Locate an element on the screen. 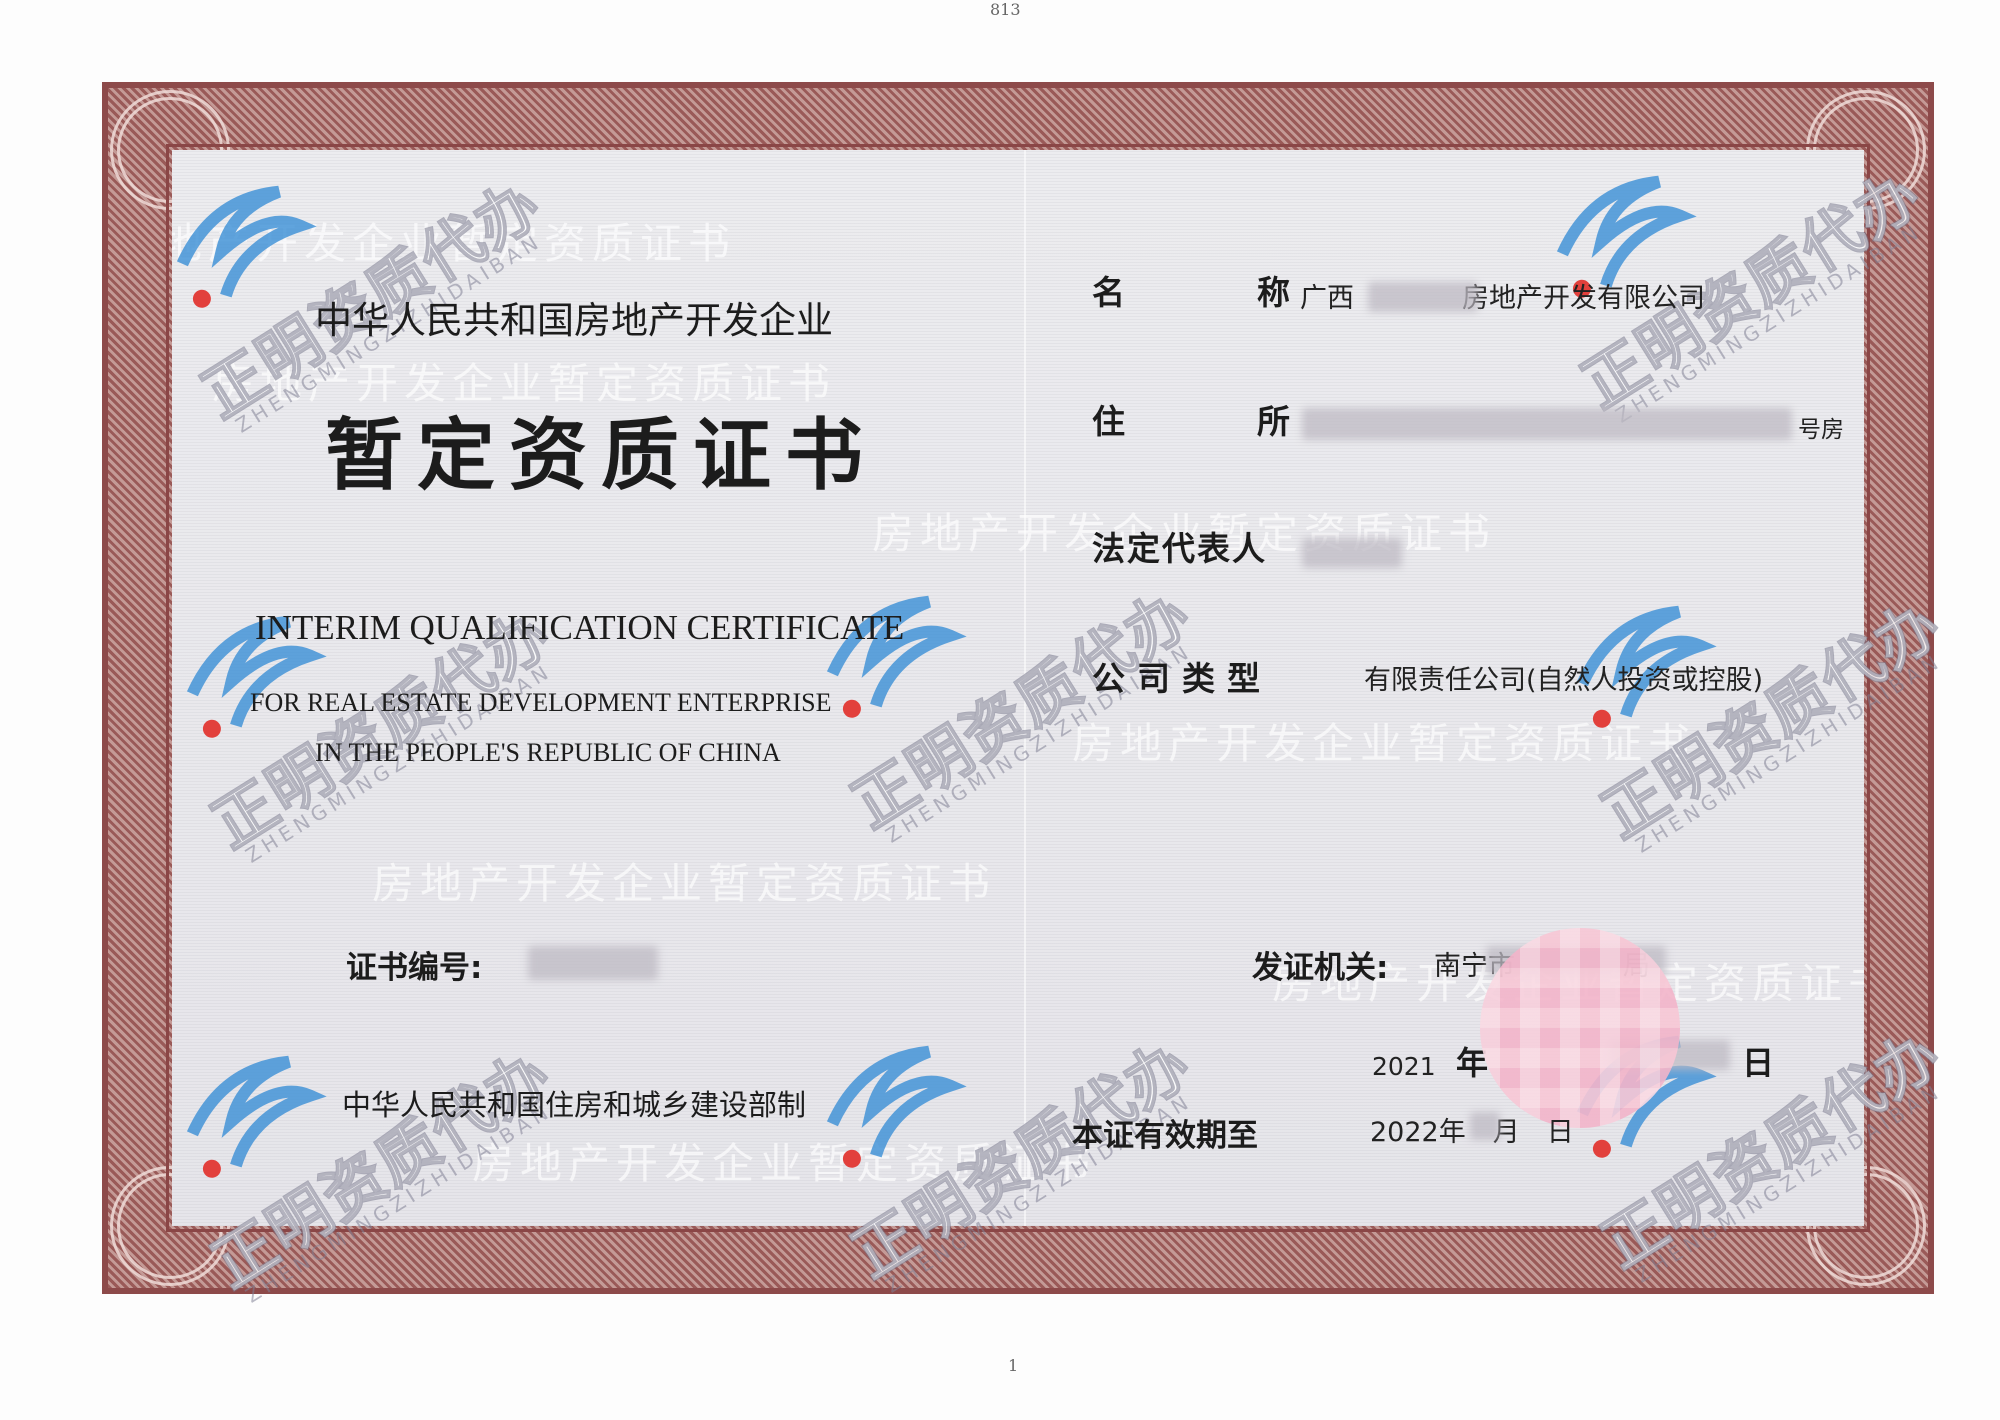 This screenshot has width=2000, height=1420. company-type-value: 有限责任公司(自然人投资或控股) is located at coordinates (1564, 680).